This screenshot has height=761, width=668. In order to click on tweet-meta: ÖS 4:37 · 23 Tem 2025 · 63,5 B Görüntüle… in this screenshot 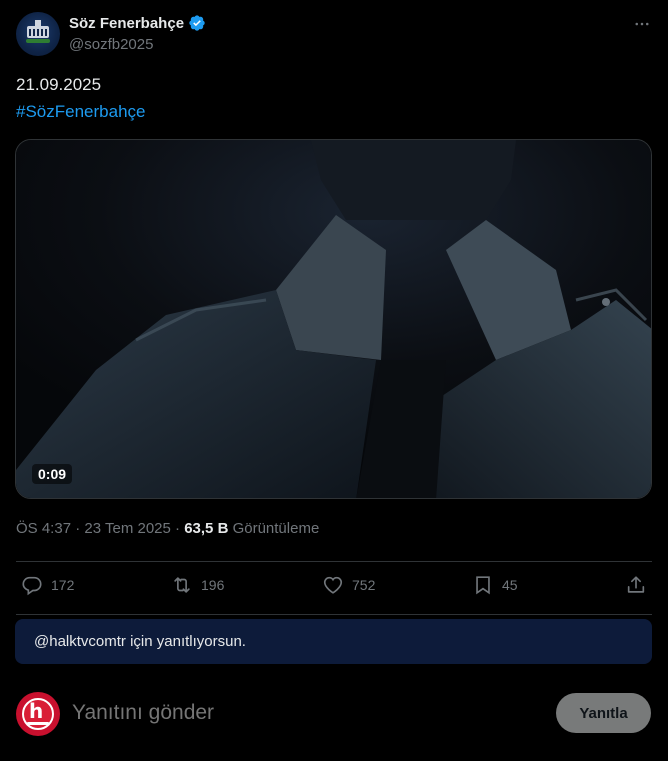, I will do `click(167, 528)`.